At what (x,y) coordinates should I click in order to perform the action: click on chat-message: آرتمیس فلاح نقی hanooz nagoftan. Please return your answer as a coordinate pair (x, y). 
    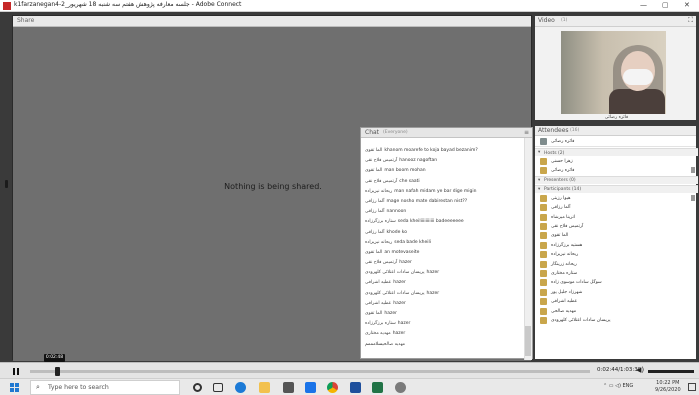
    Looking at the image, I should click on (443, 161).